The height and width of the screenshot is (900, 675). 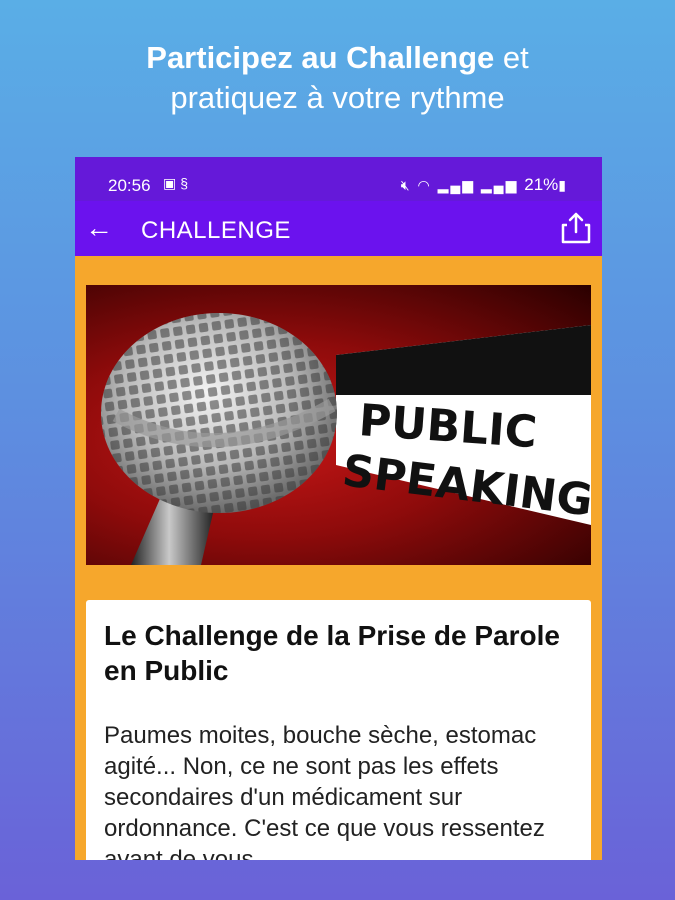 What do you see at coordinates (424, 185) in the screenshot?
I see `wifi-icon: ◠` at bounding box center [424, 185].